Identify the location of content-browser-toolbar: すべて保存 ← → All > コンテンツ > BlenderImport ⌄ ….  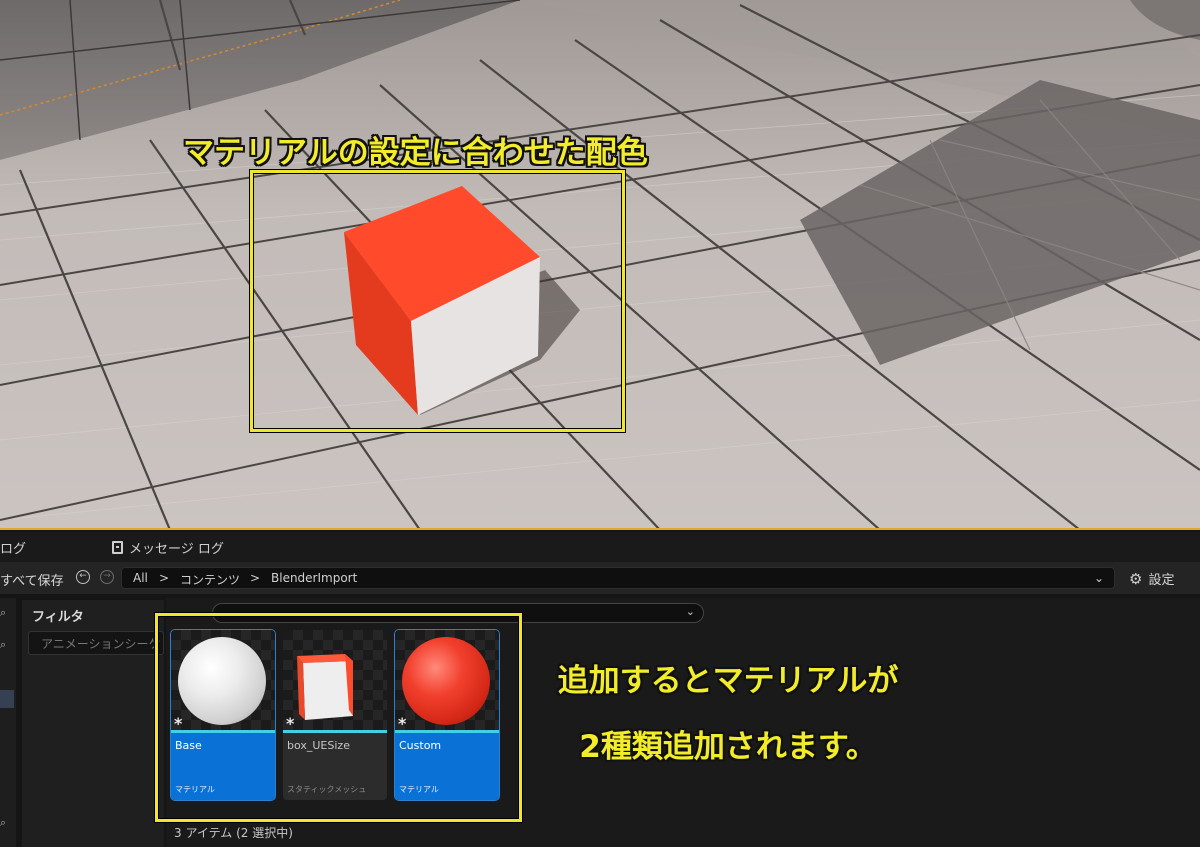
(600, 578).